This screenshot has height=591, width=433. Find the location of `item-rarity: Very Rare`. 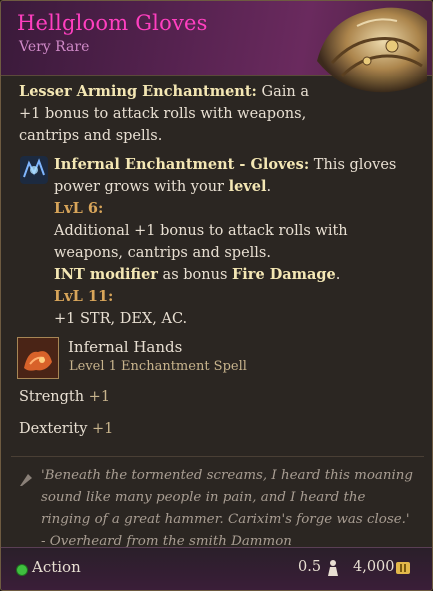

item-rarity: Very Rare is located at coordinates (54, 47).